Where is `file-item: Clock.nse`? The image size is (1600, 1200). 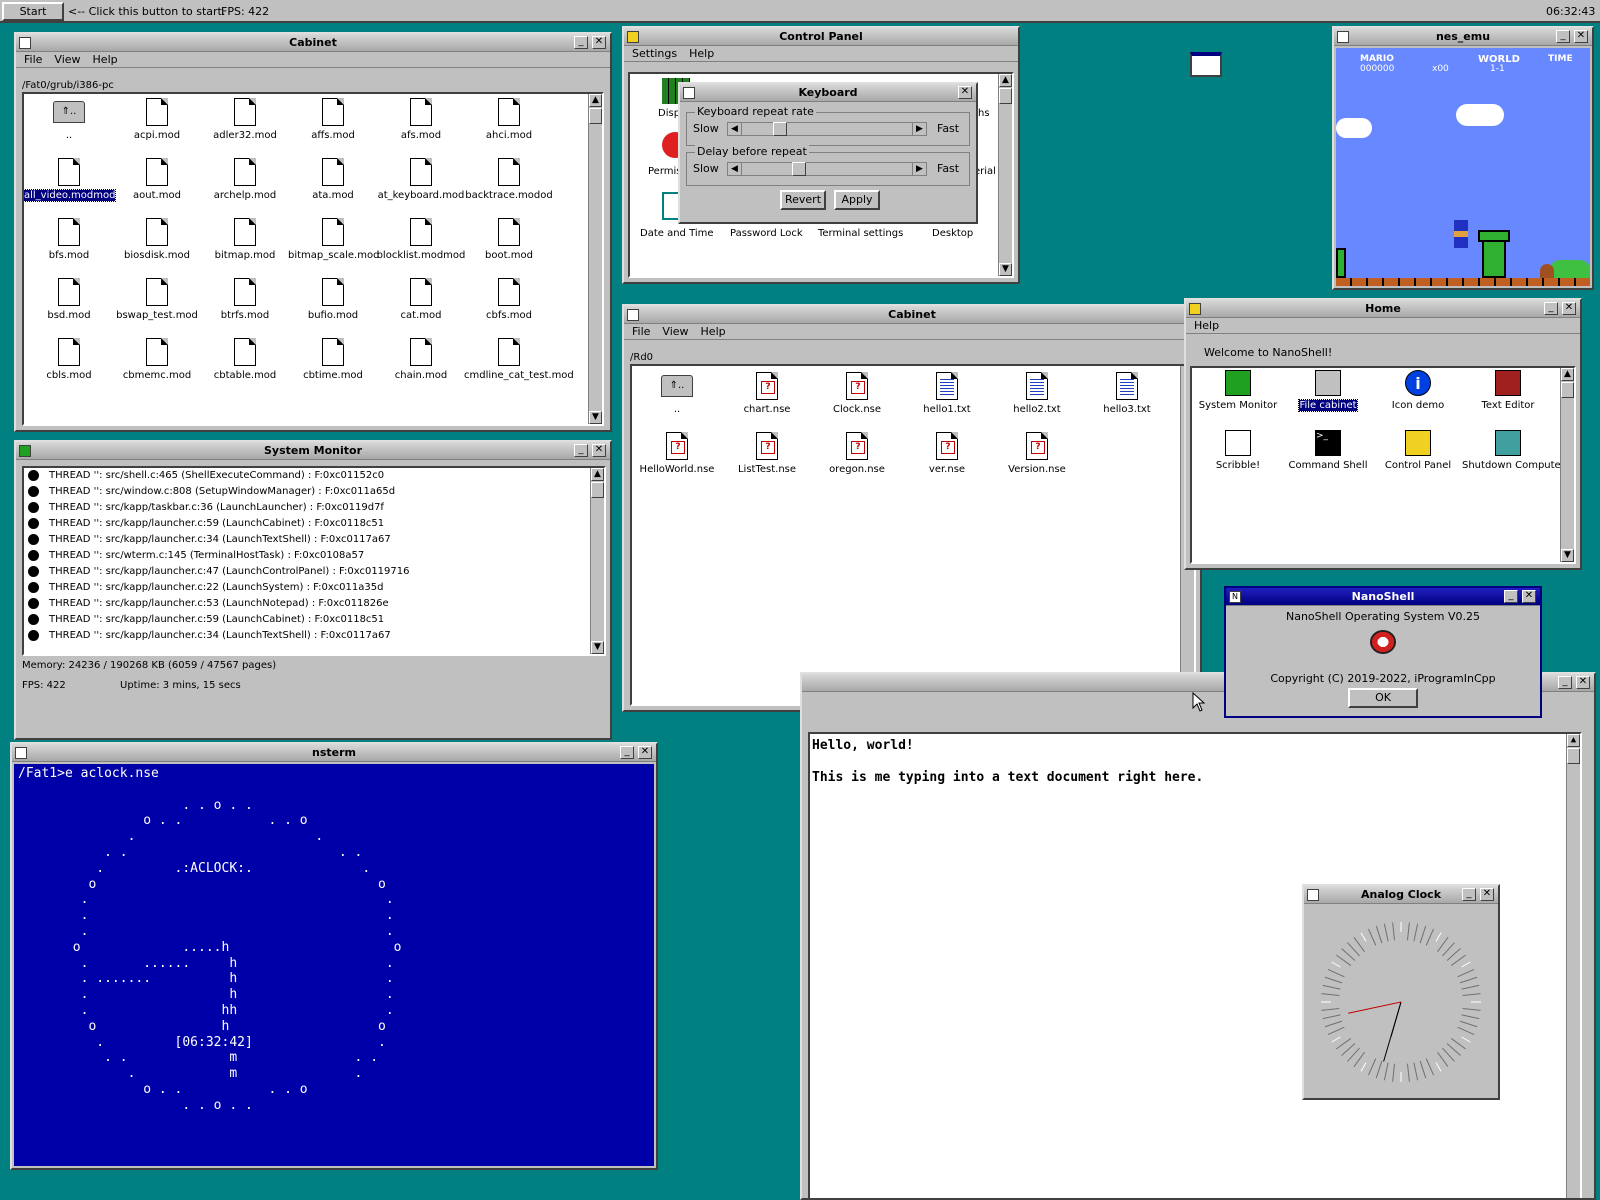
file-item: Clock.nse is located at coordinates (857, 393).